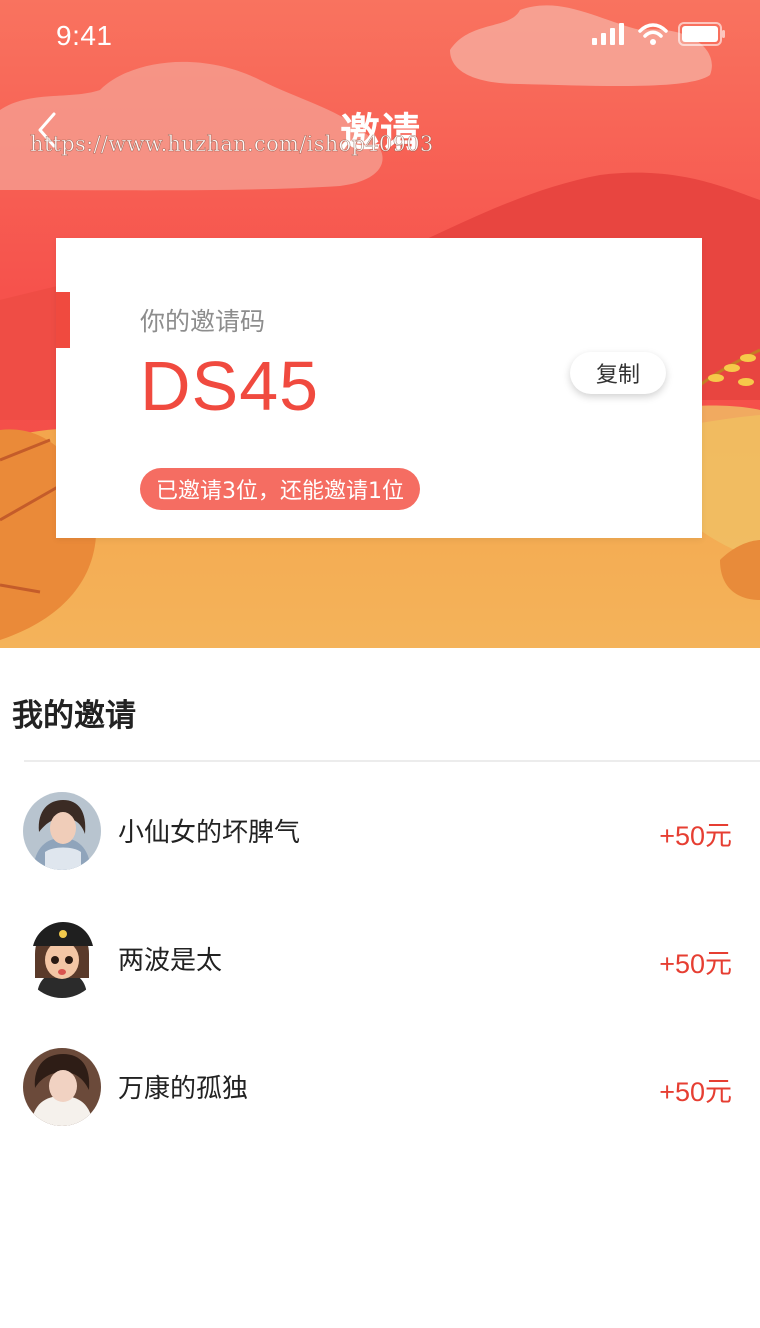 This screenshot has width=760, height=1328. Describe the element at coordinates (653, 34) in the screenshot. I see `wifi-icon` at that location.